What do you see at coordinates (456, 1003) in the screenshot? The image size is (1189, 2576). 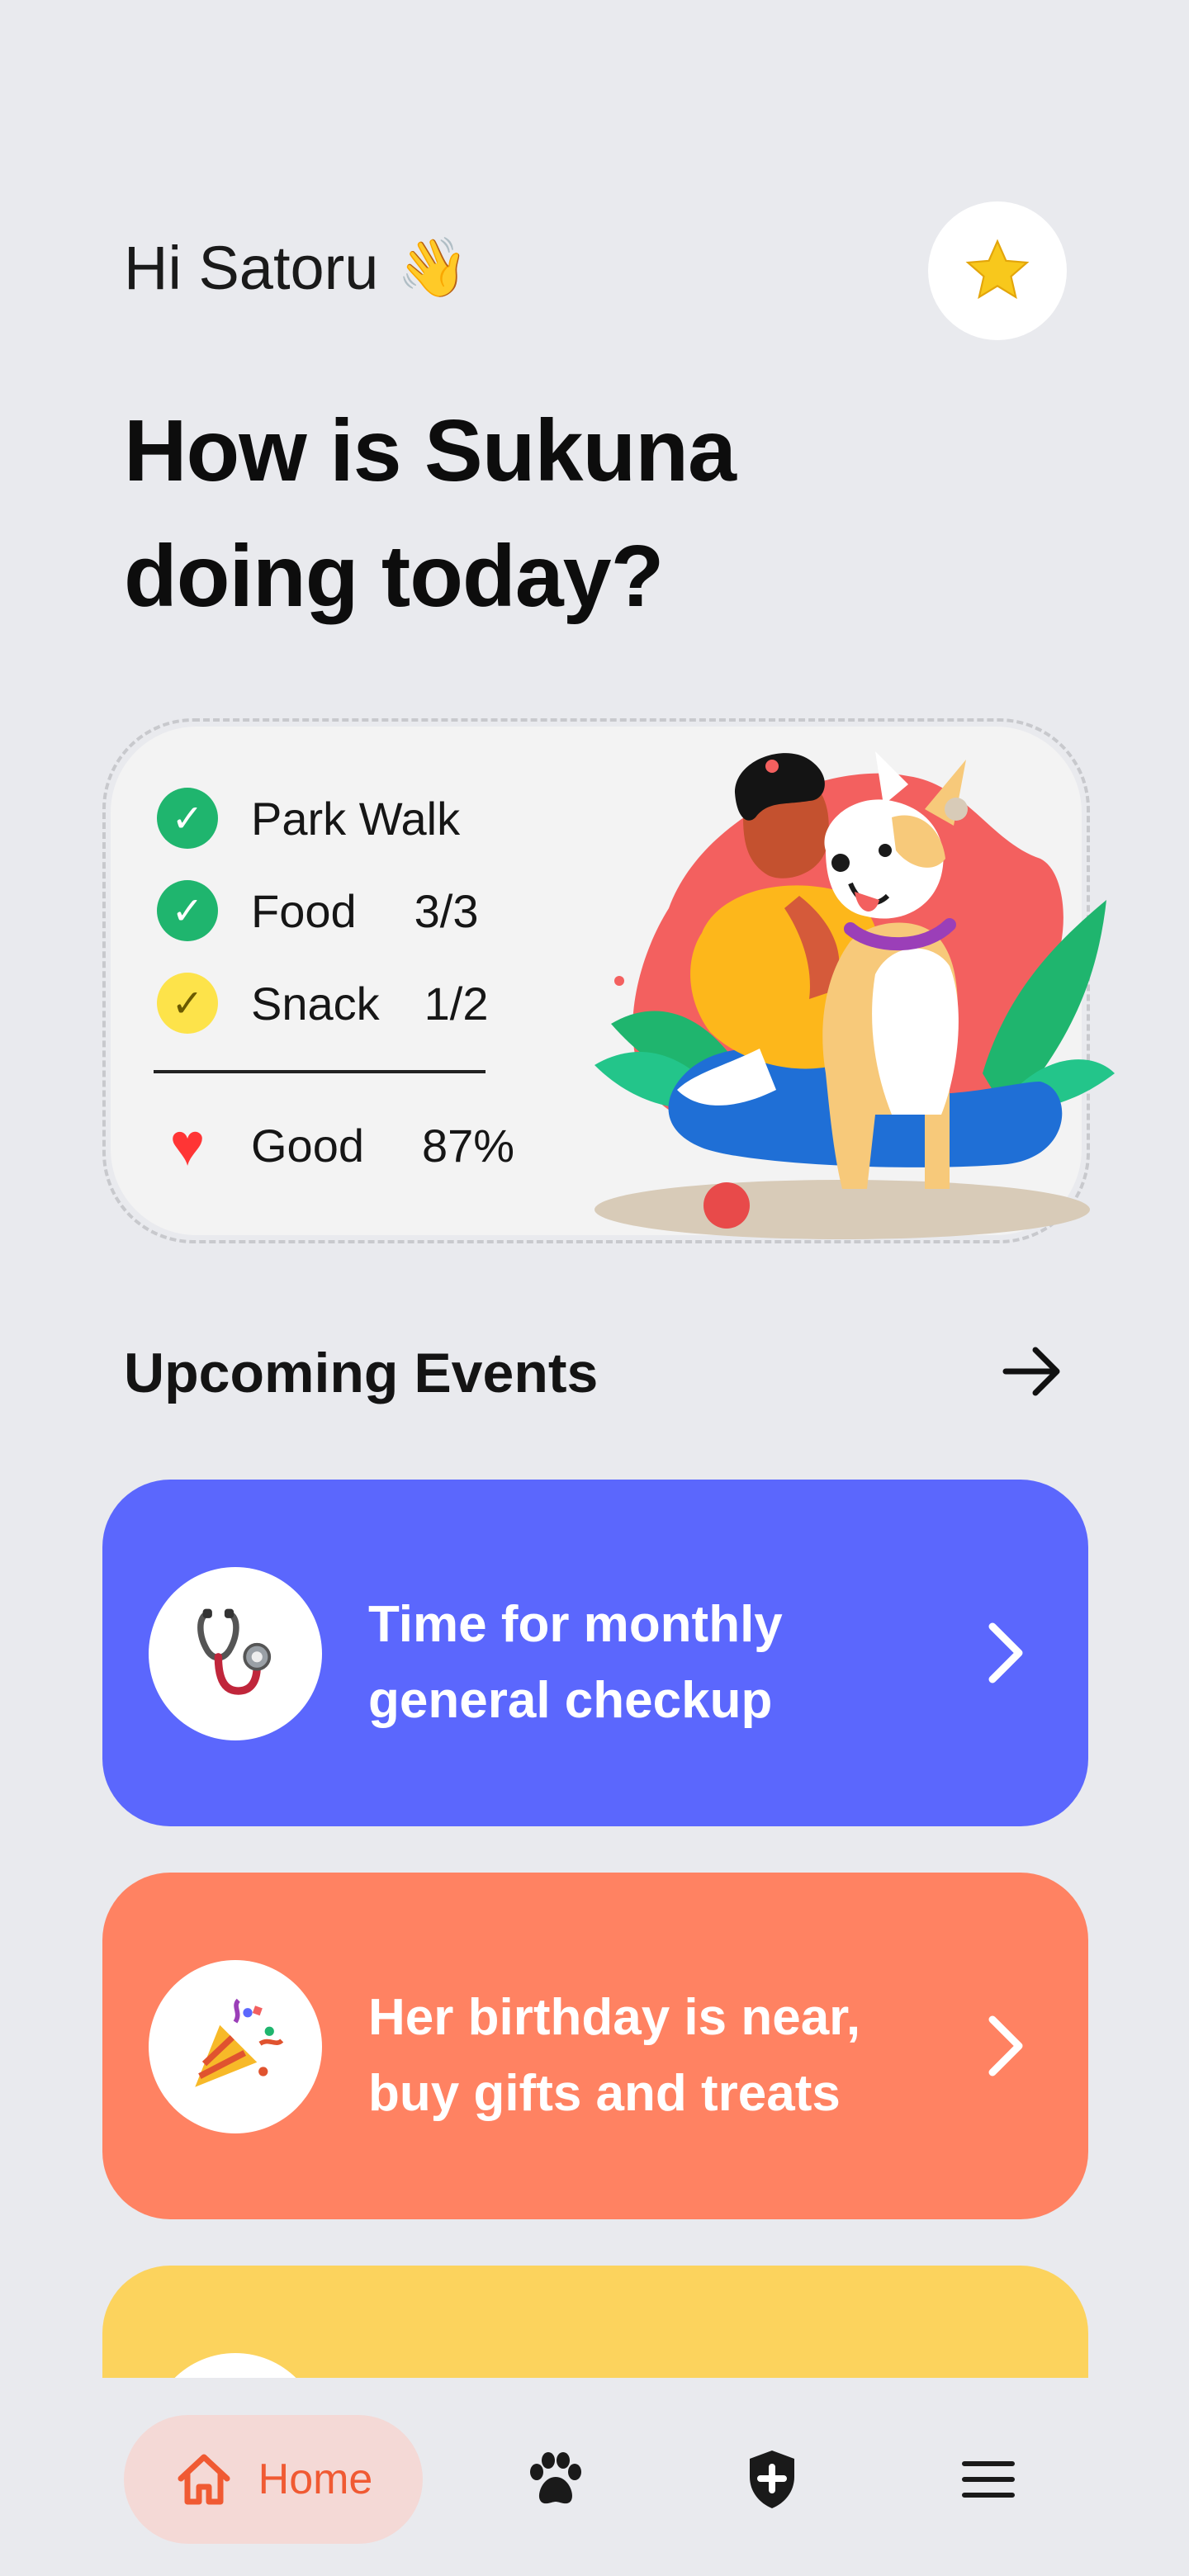 I see `status-value: 1/2` at bounding box center [456, 1003].